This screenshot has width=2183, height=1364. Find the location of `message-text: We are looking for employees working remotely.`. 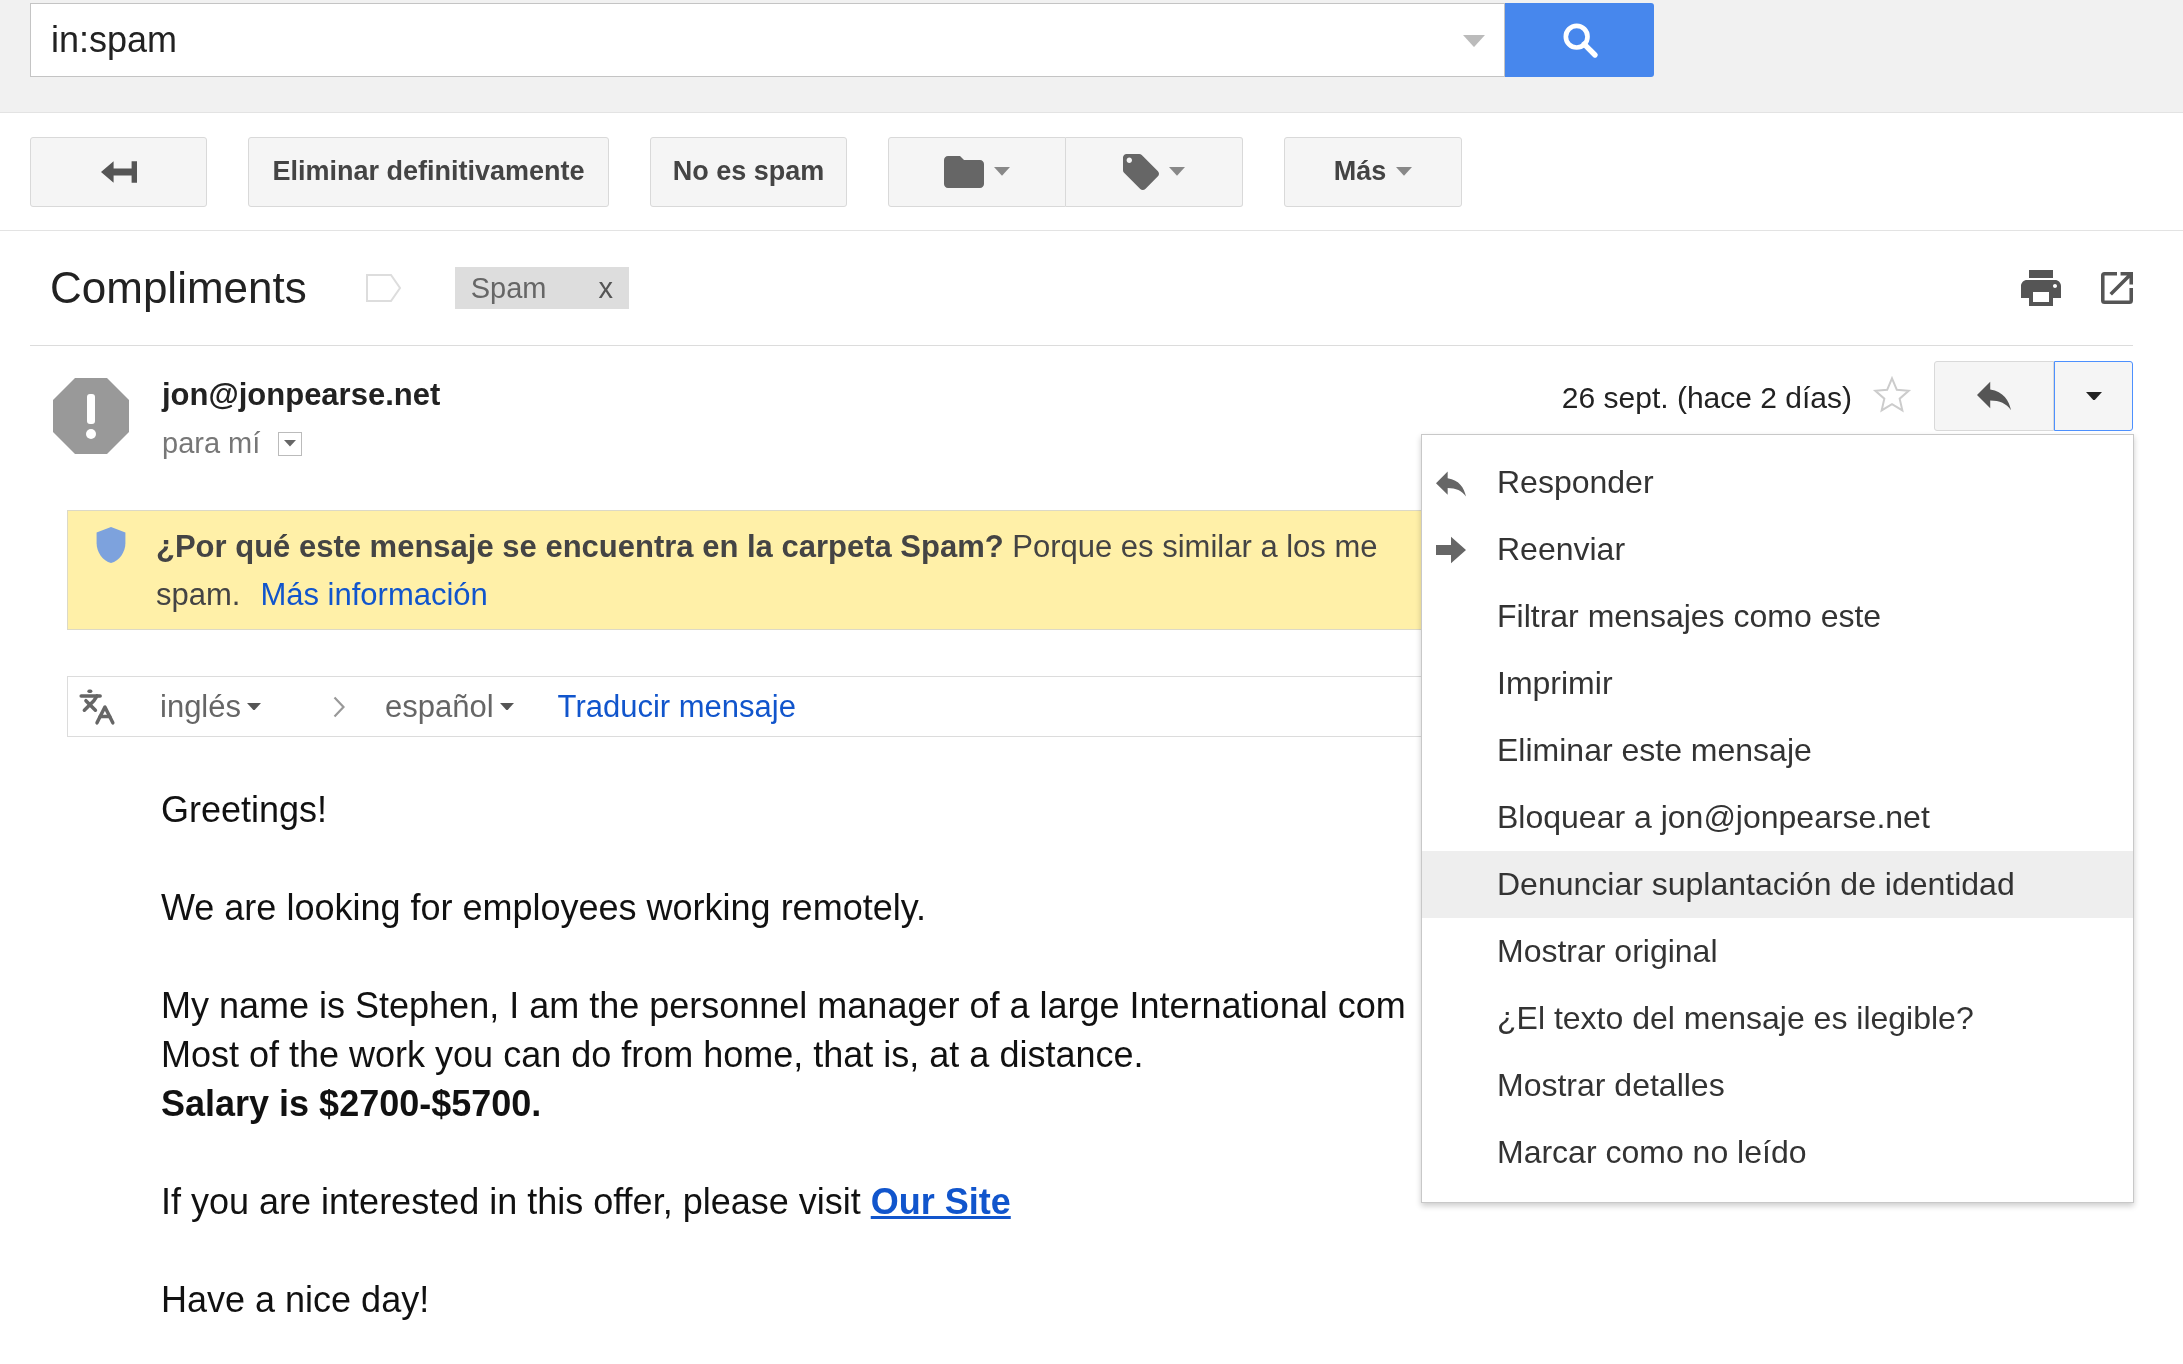

message-text: We are looking for employees working remotely. is located at coordinates (543, 908).